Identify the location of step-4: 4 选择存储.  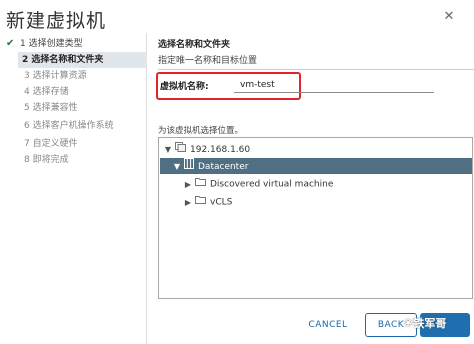
(94, 92).